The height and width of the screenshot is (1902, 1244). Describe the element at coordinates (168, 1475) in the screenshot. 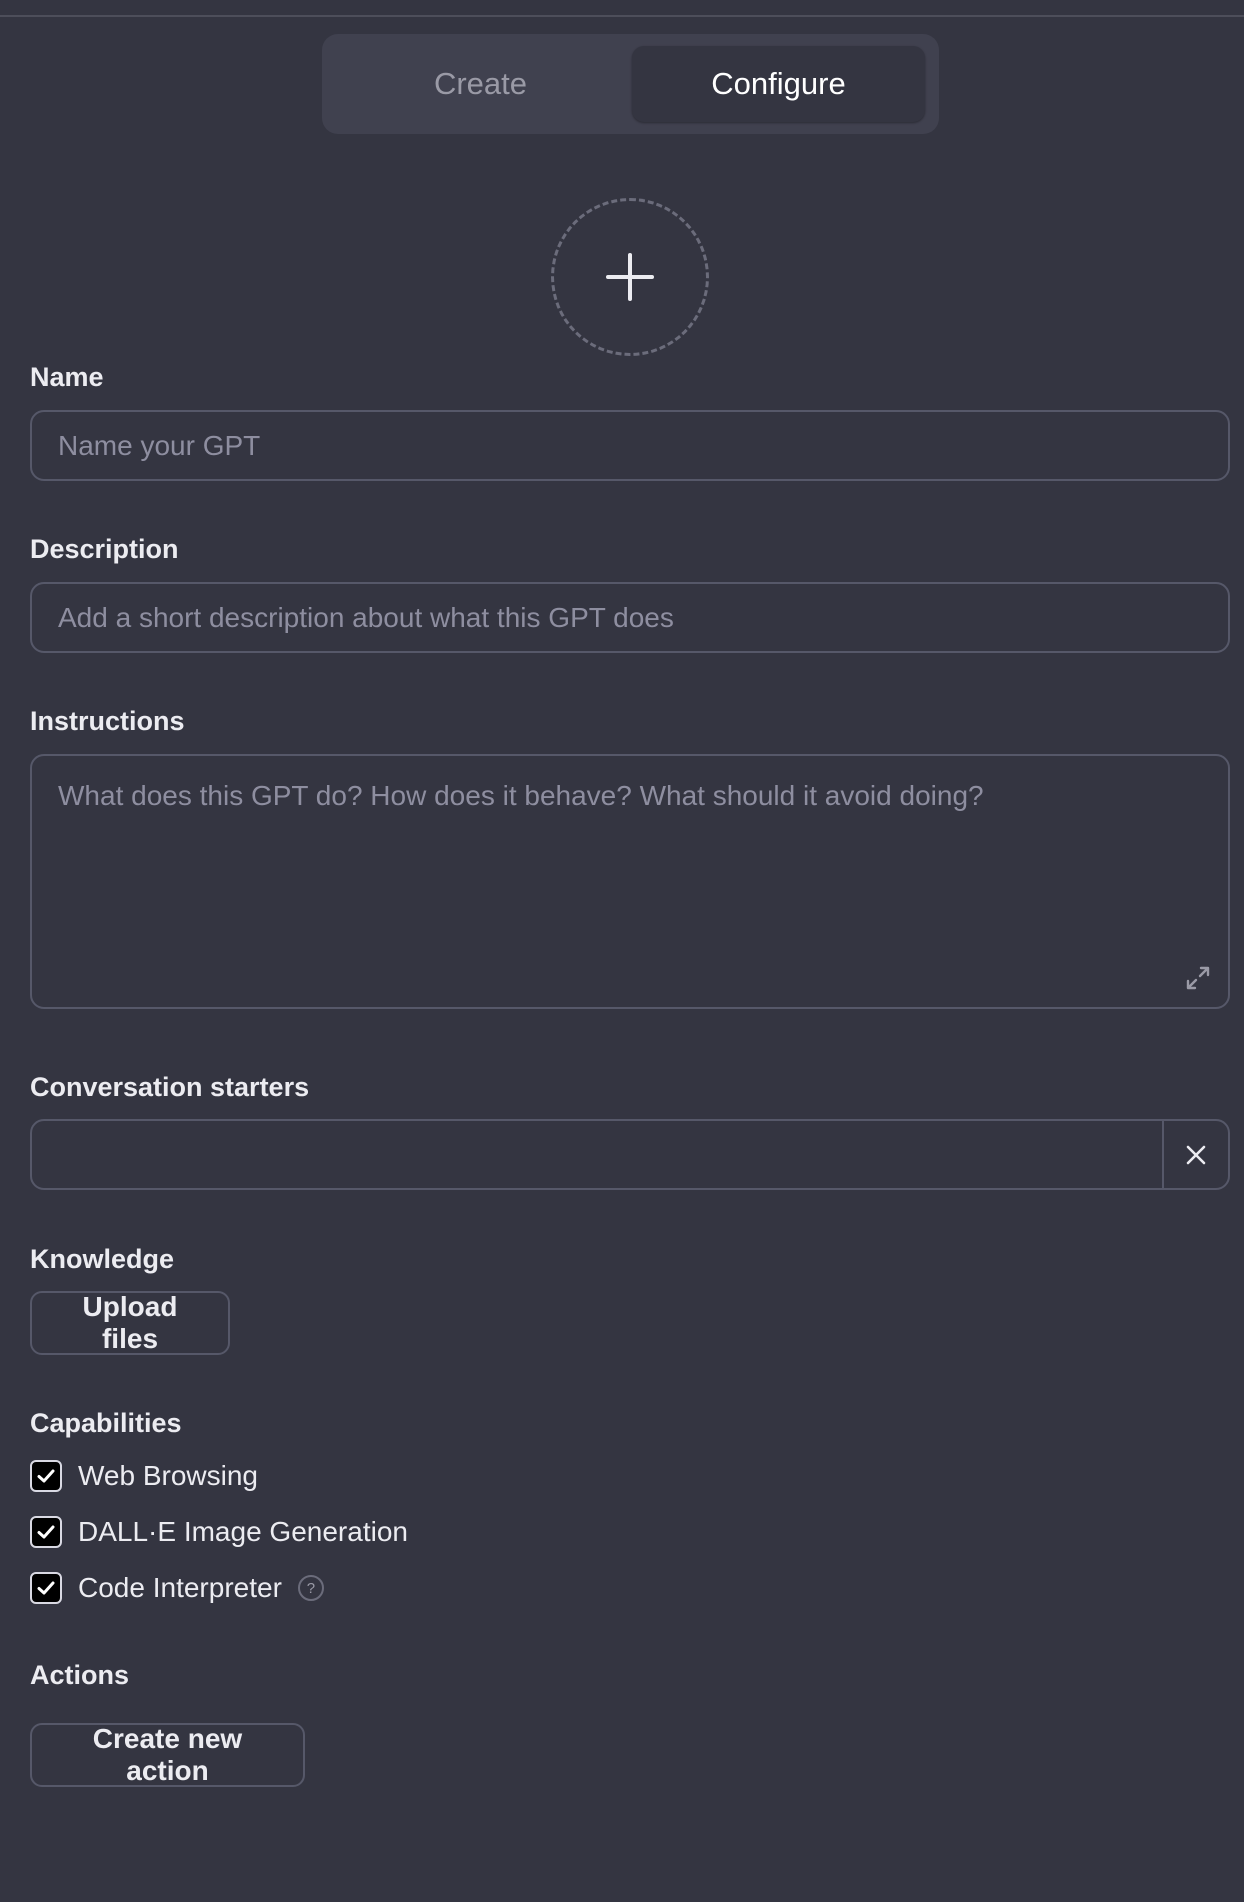

I see `web-browsing-label: Web Browsing` at that location.